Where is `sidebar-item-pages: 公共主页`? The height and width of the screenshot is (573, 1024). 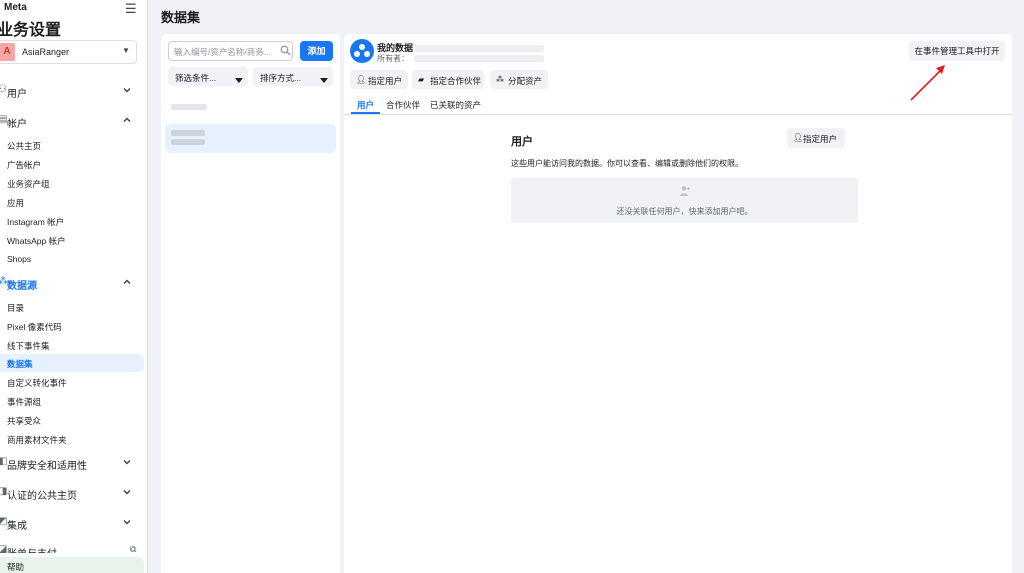 sidebar-item-pages: 公共主页 is located at coordinates (24, 146).